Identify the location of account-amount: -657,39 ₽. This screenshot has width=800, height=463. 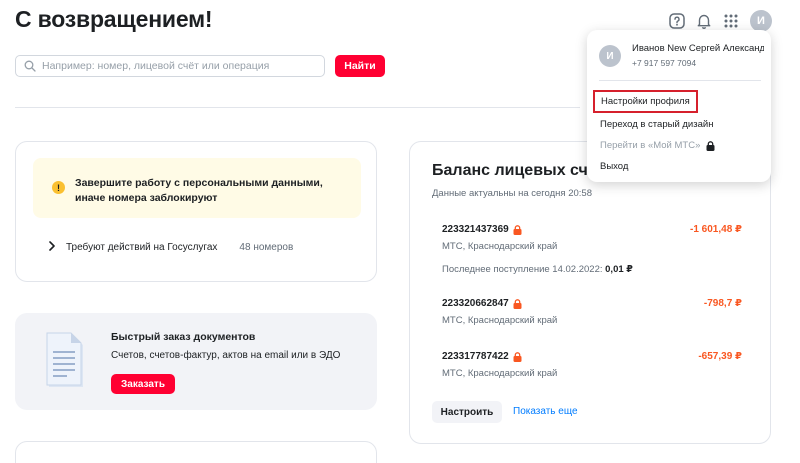
(720, 356).